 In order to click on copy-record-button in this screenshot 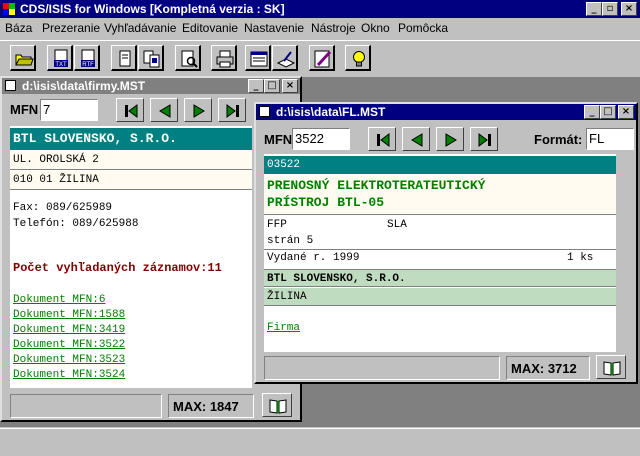, I will do `click(151, 58)`.